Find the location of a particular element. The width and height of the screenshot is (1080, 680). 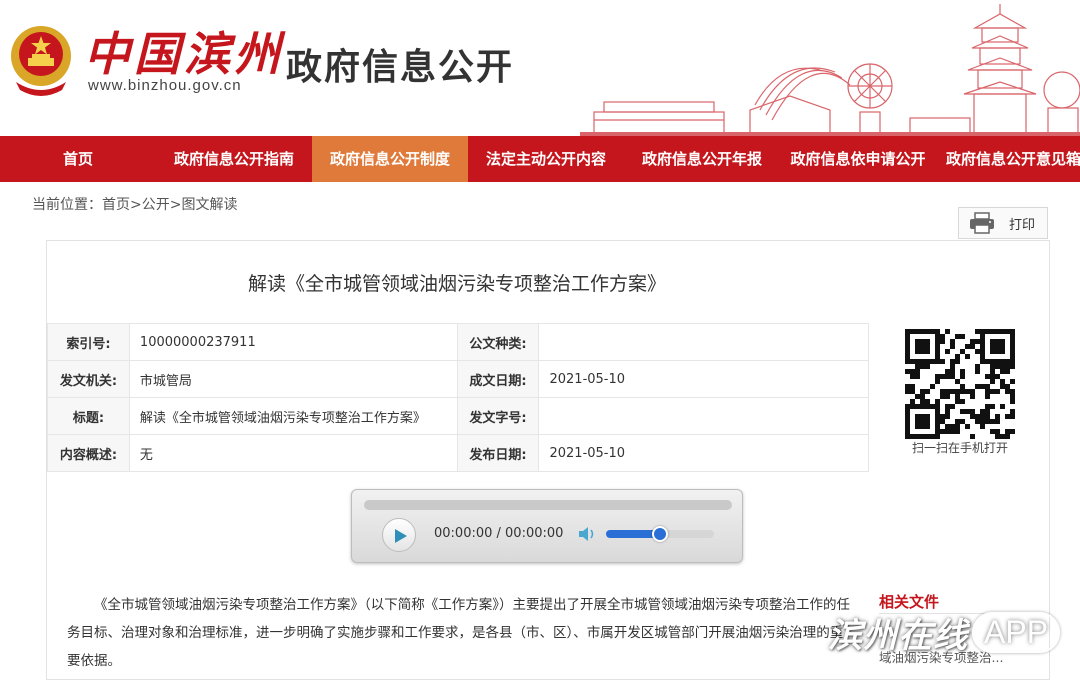

table-row: 发文机关: 市城管局 成文日期: 2021-05-10 is located at coordinates (458, 379).